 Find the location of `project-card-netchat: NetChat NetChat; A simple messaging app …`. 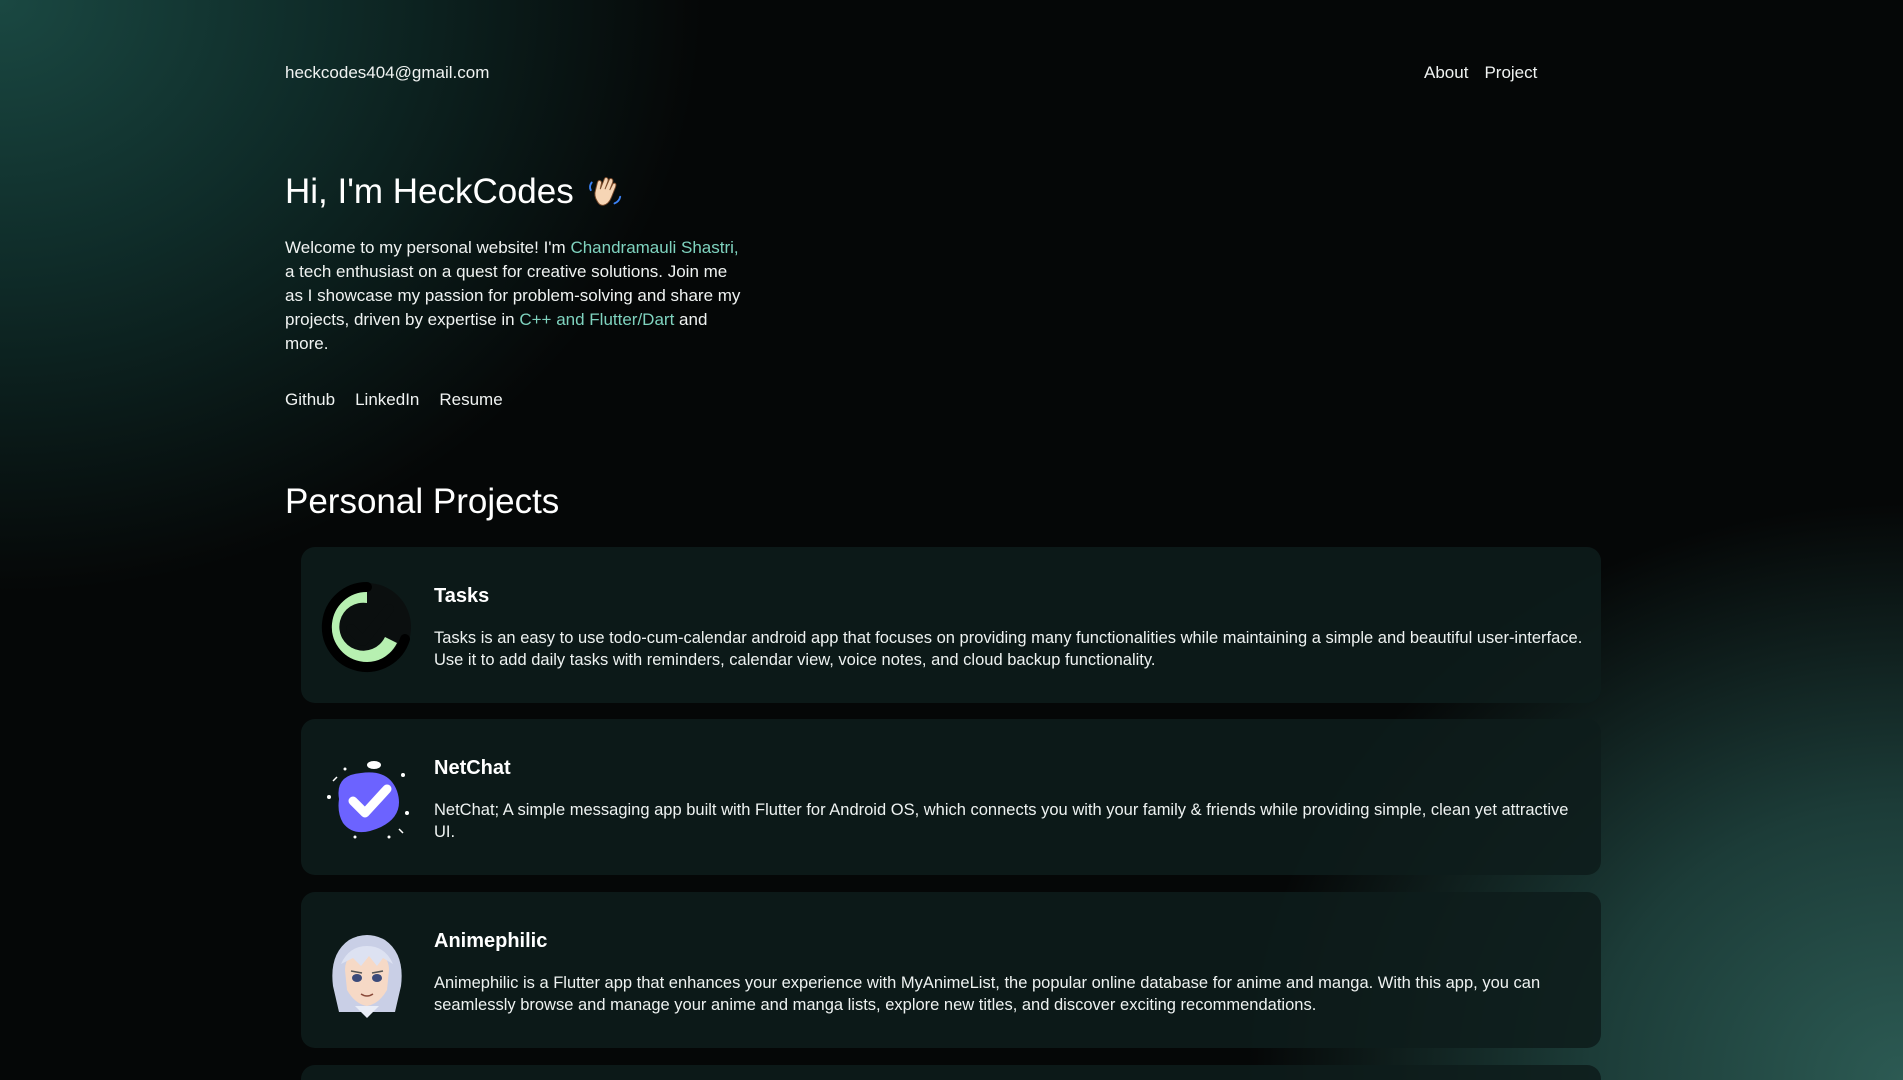

project-card-netchat: NetChat NetChat; A simple messaging app … is located at coordinates (951, 797).